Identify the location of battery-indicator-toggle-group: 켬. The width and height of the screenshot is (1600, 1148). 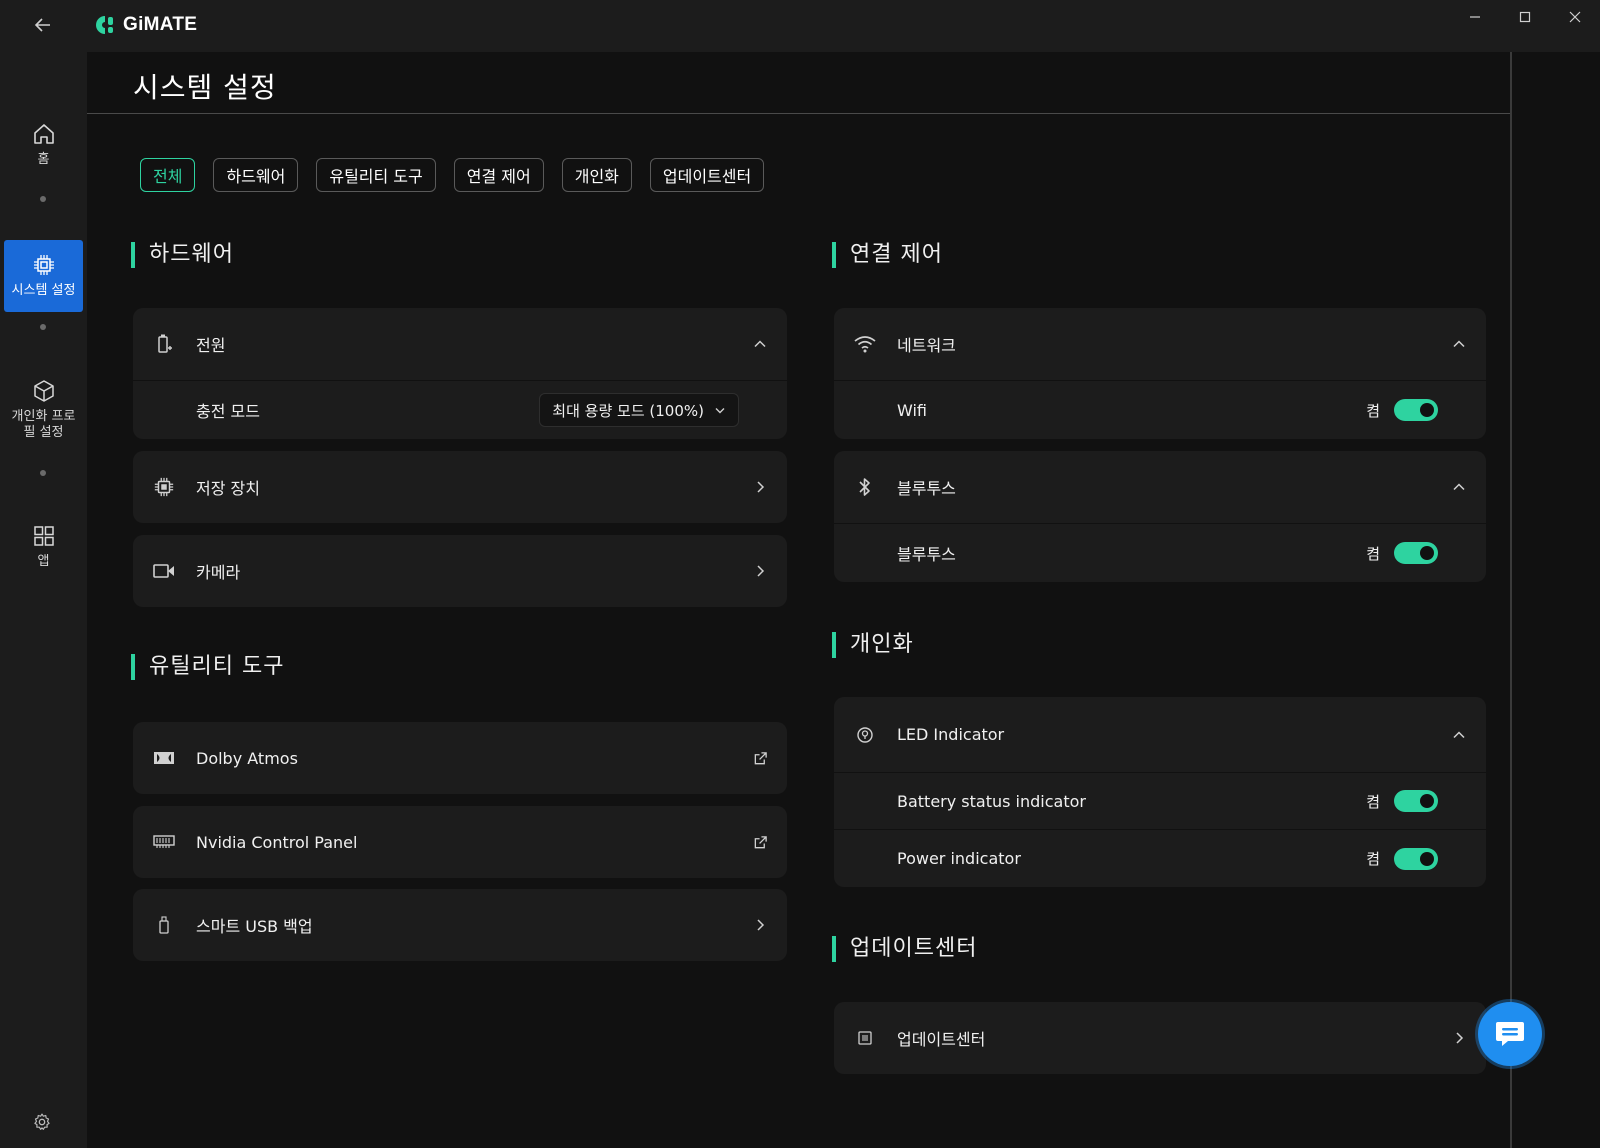
(1402, 801).